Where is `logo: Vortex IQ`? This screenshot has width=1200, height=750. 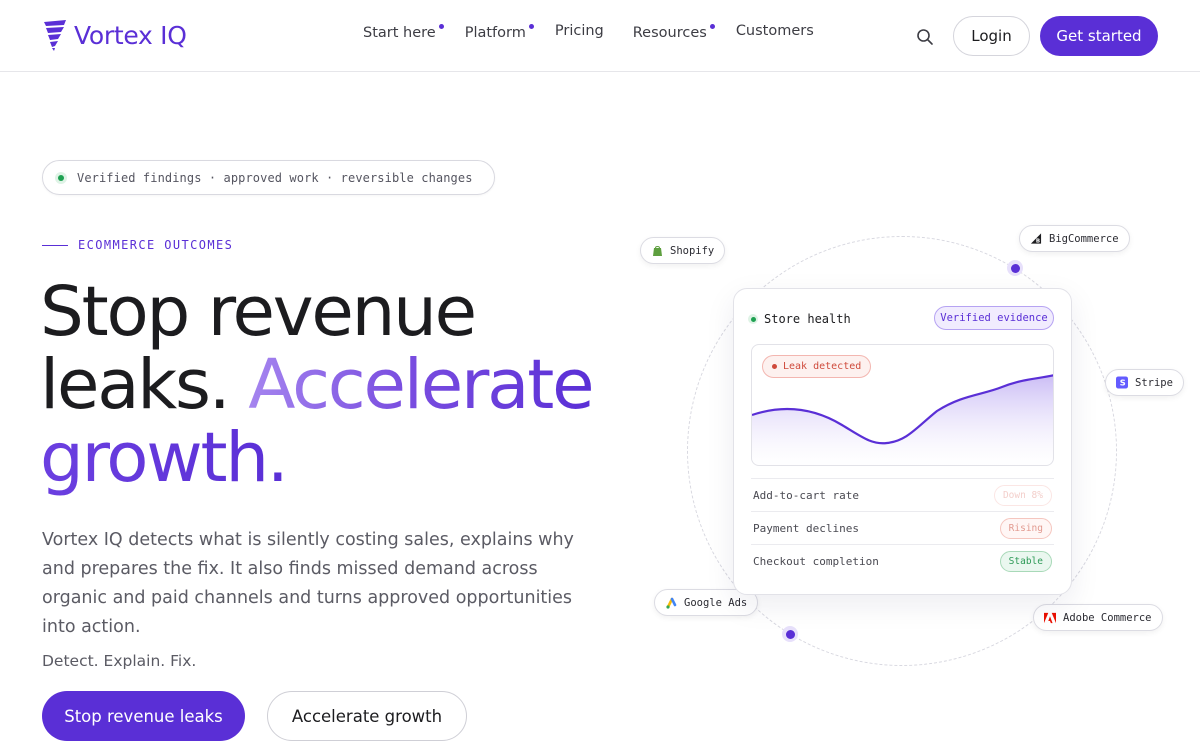 logo: Vortex IQ is located at coordinates (114, 35).